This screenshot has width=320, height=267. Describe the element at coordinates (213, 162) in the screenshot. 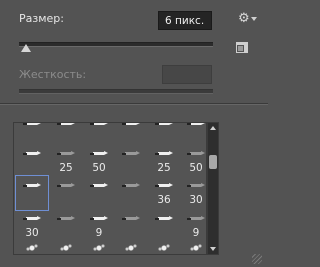

I see `scroll-thumb` at that location.